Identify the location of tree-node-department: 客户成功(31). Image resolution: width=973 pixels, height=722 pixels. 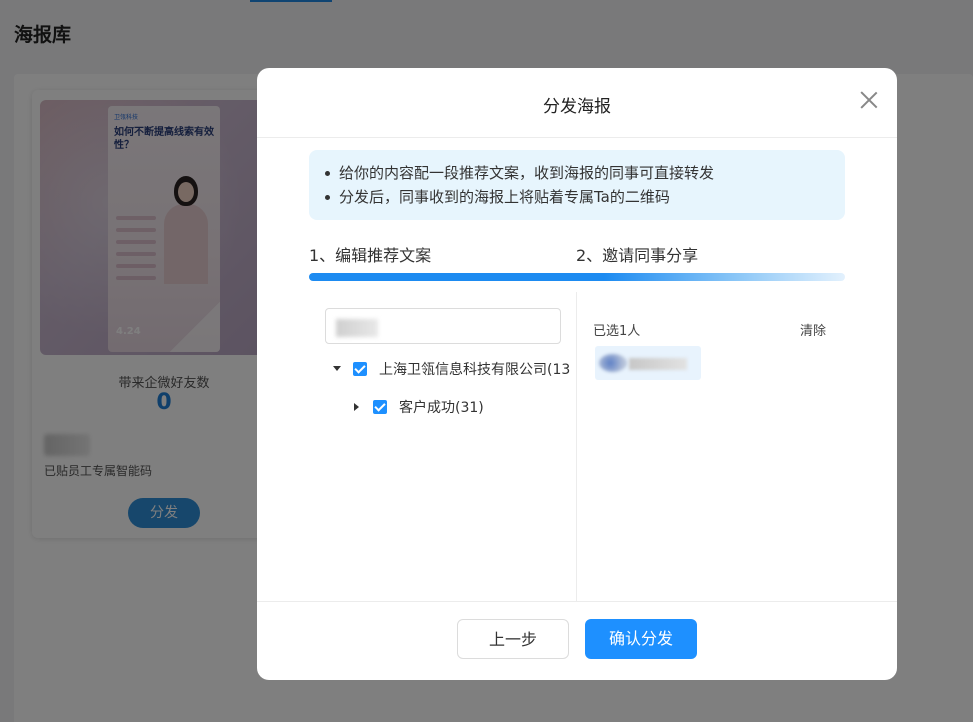
(417, 407).